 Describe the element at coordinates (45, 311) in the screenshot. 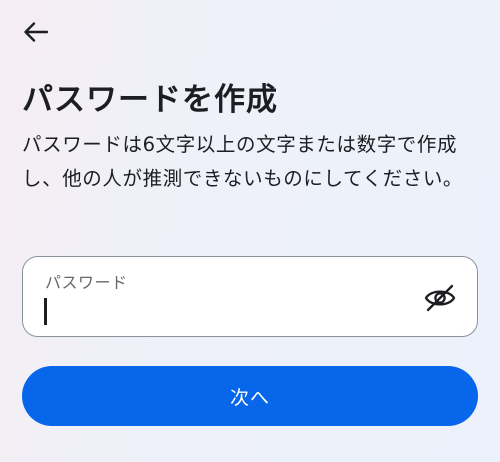

I see `text-caret` at that location.